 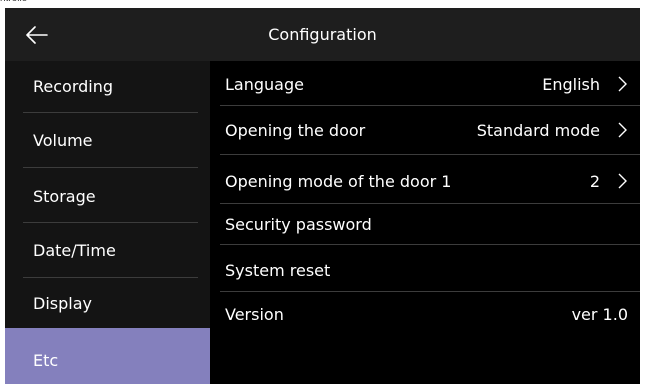 What do you see at coordinates (298, 224) in the screenshot?
I see `setting-label: Security password` at bounding box center [298, 224].